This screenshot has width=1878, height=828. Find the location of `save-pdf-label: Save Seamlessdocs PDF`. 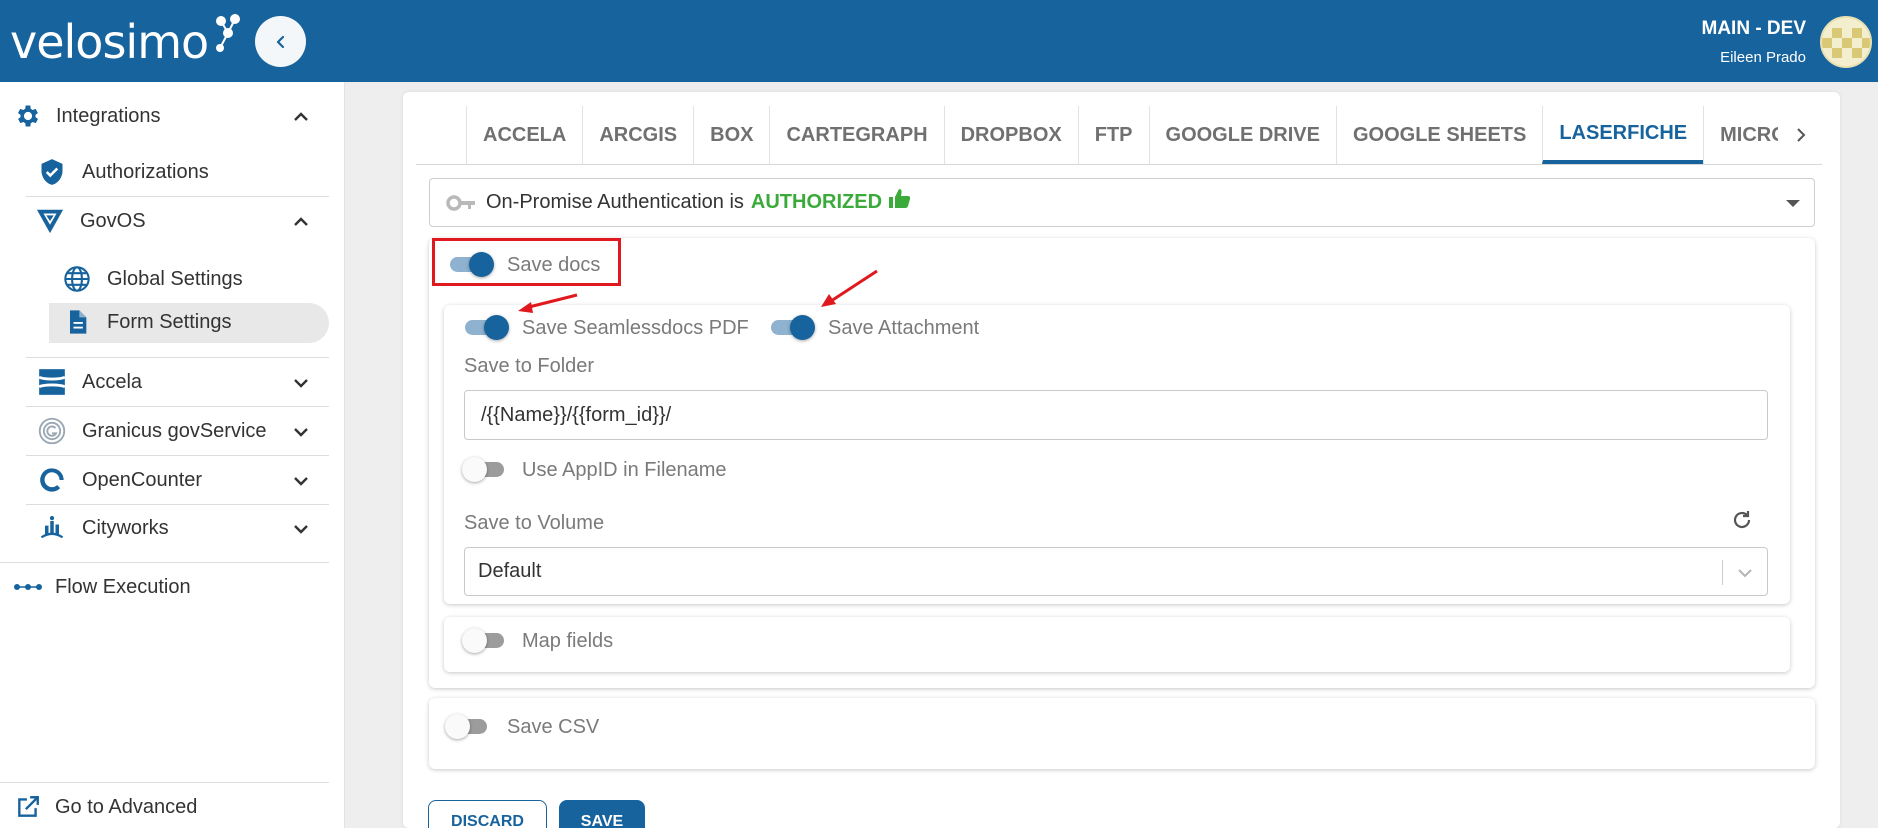

save-pdf-label: Save Seamlessdocs PDF is located at coordinates (635, 328).